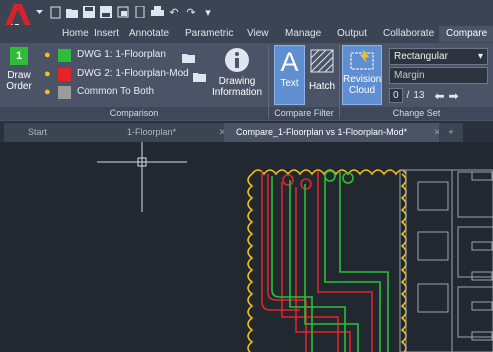 This screenshot has height=352, width=493. I want to click on new-tab-button: +, so click(451, 132).